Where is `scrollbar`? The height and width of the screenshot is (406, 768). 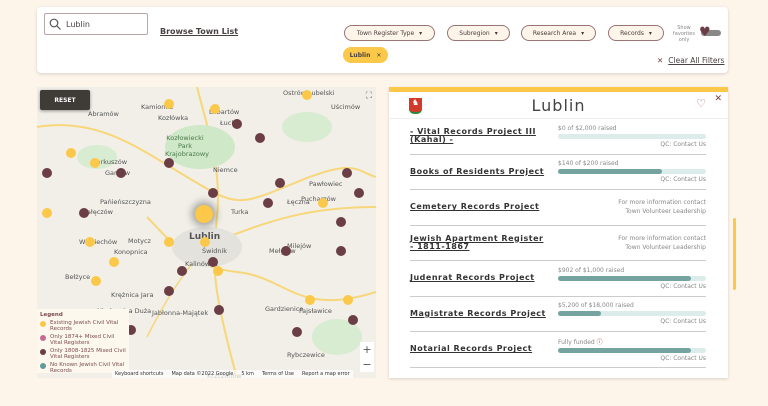 scrollbar is located at coordinates (734, 254).